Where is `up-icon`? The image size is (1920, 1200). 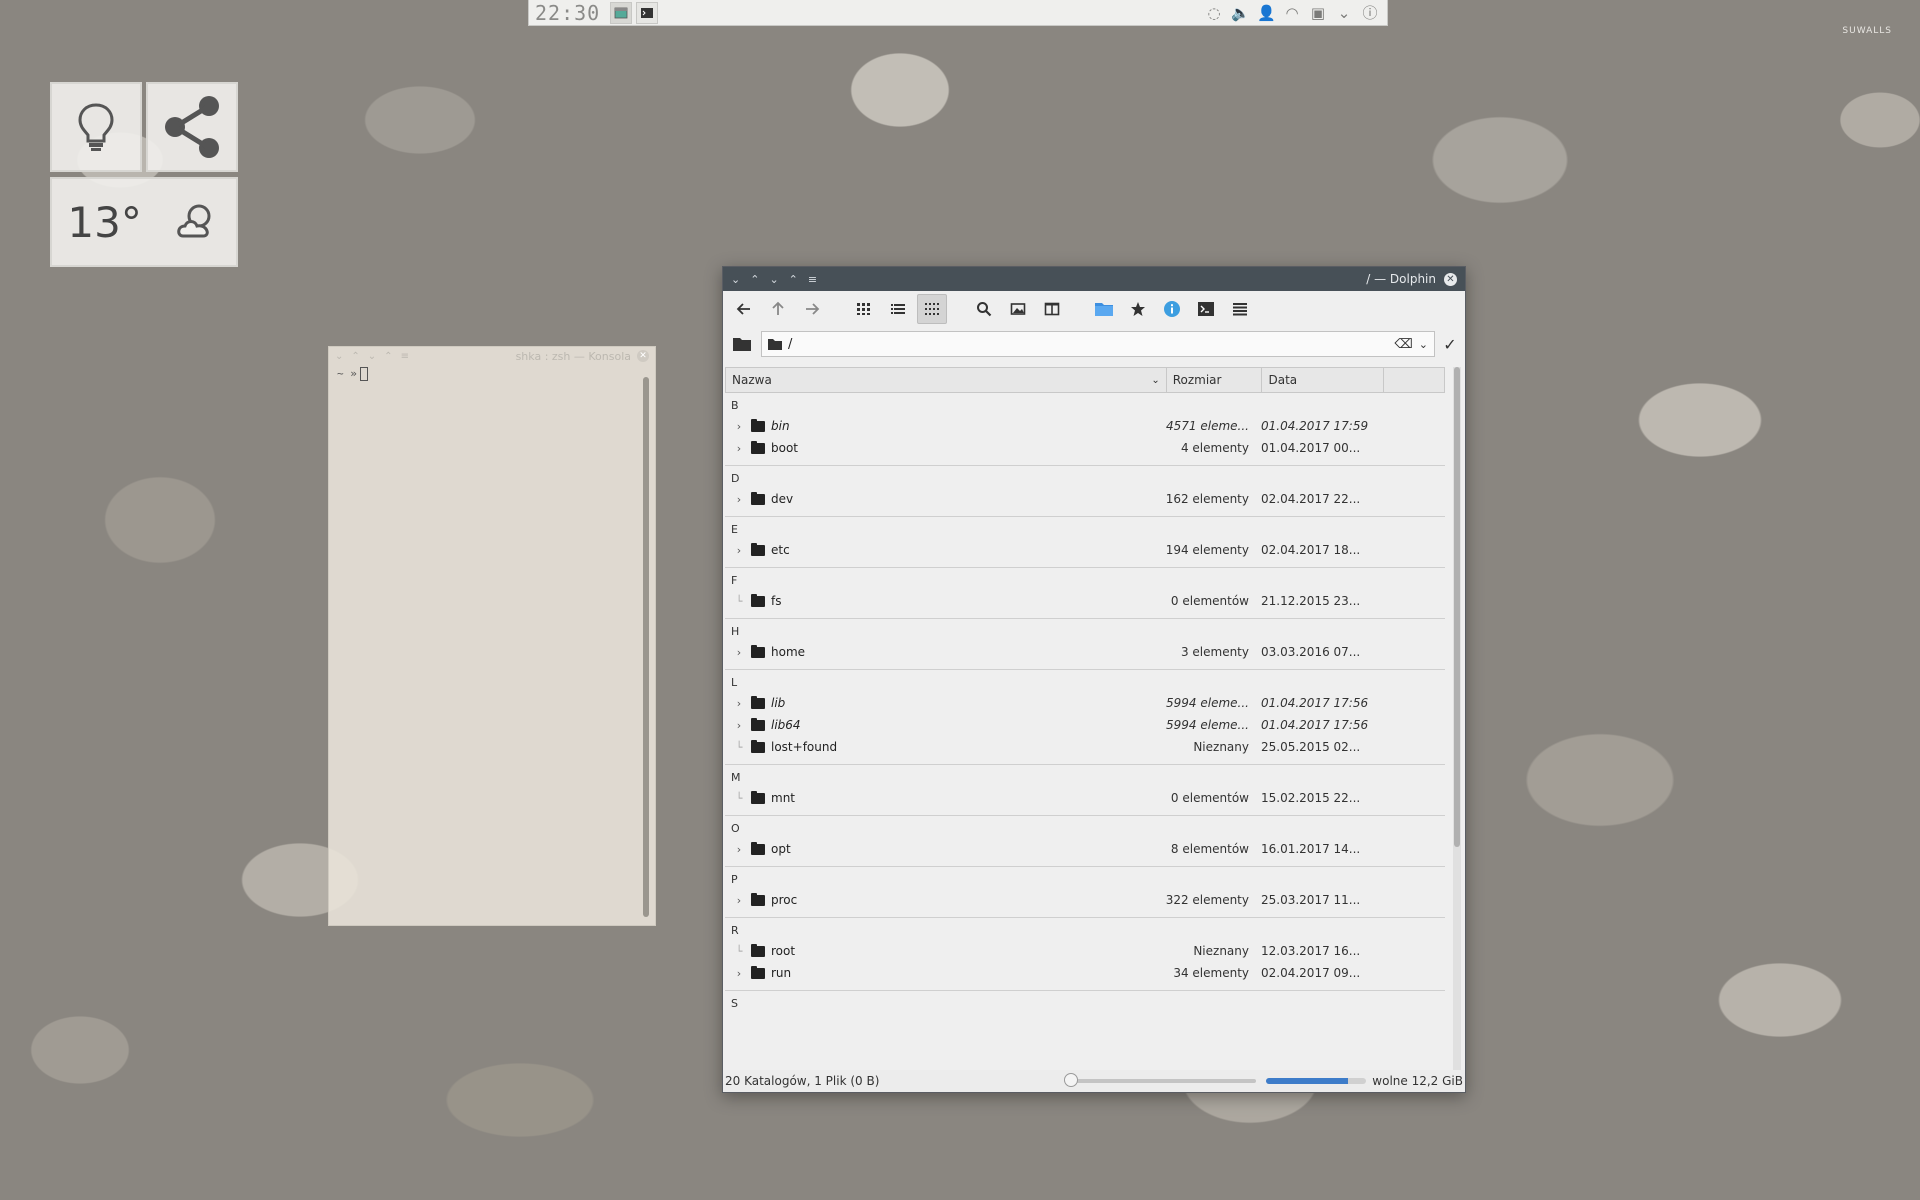 up-icon is located at coordinates (778, 309).